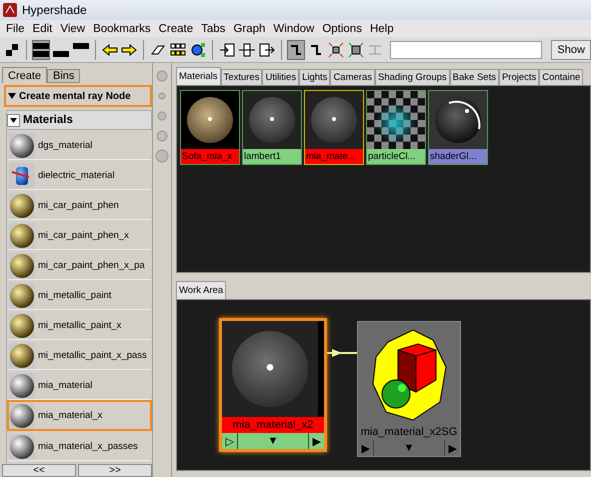  What do you see at coordinates (79, 175) in the screenshot?
I see `material-item: dielectric_material` at bounding box center [79, 175].